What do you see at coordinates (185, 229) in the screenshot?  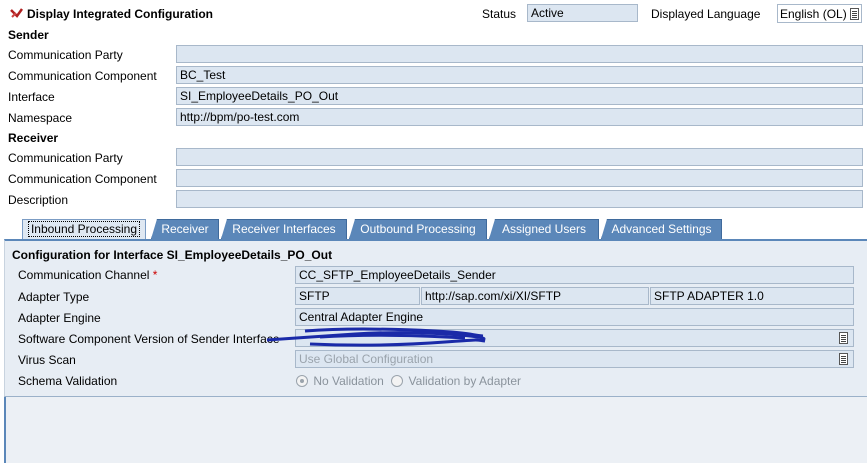 I see `tab-receiver: Receiver` at bounding box center [185, 229].